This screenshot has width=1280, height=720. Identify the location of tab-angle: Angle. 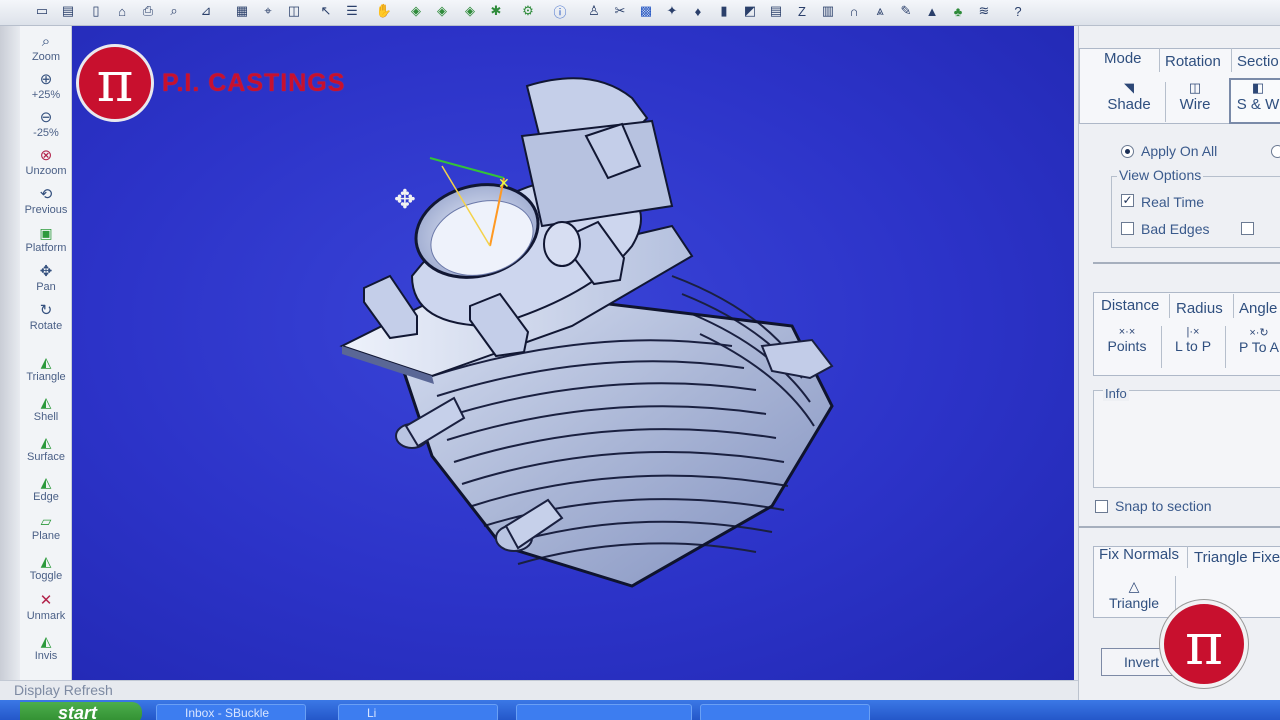
(1258, 308).